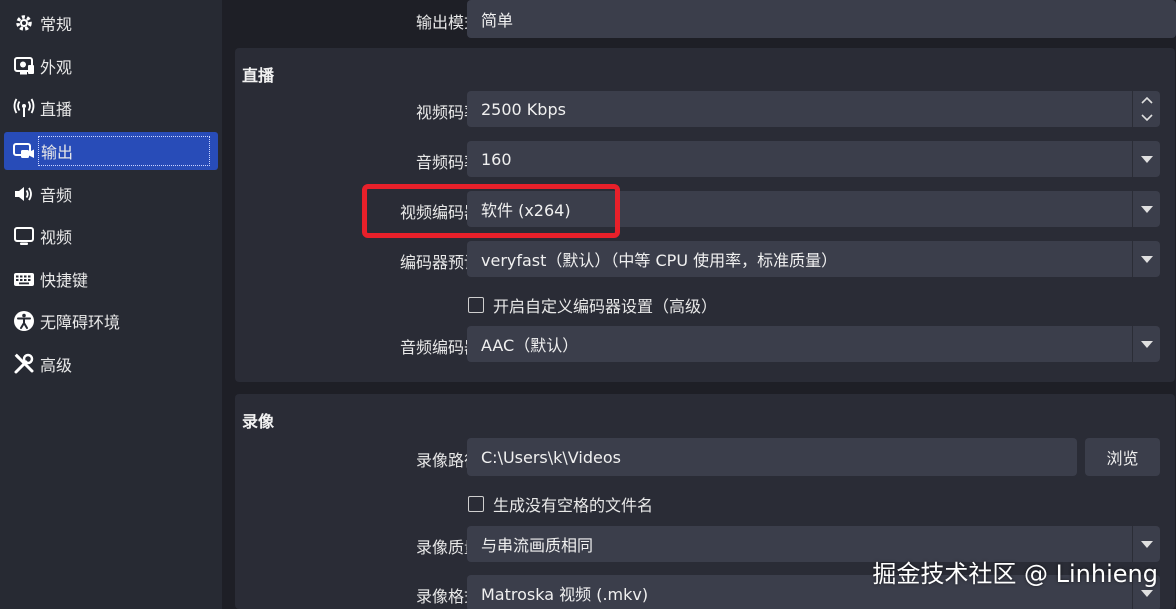 The image size is (1176, 609). Describe the element at coordinates (111, 108) in the screenshot. I see `sidebar-item-stream: 直播` at that location.